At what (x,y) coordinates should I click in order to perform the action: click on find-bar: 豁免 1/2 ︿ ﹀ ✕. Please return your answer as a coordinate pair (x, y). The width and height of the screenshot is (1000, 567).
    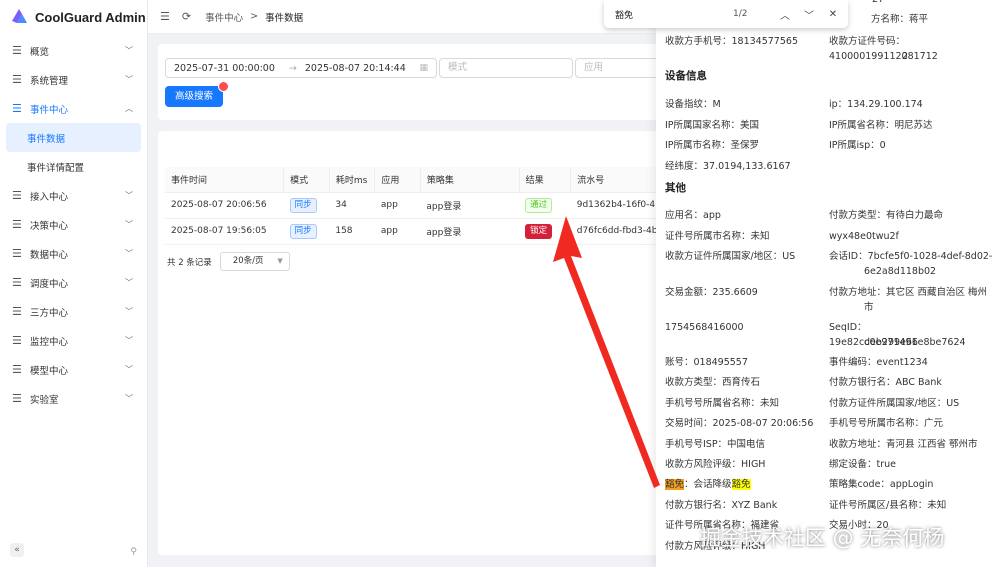
    Looking at the image, I should click on (726, 14).